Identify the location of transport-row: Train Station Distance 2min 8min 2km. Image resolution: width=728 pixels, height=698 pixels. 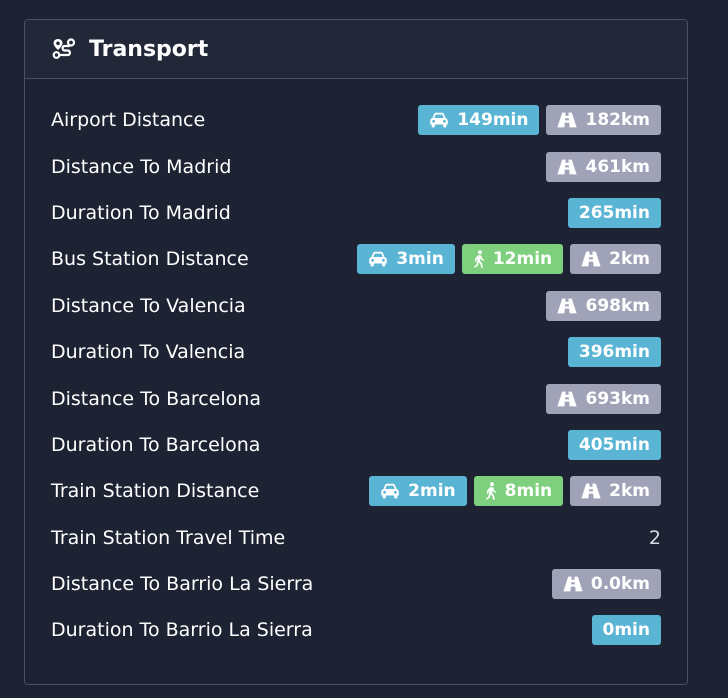
(356, 491).